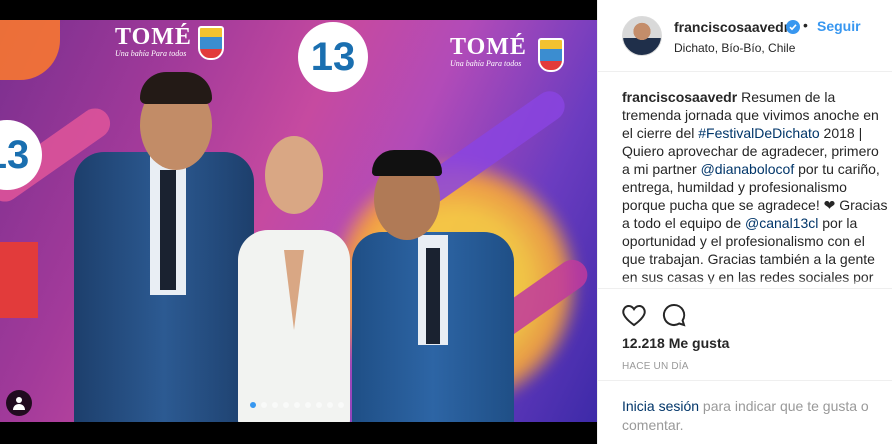  I want to click on avatar, so click(642, 36).